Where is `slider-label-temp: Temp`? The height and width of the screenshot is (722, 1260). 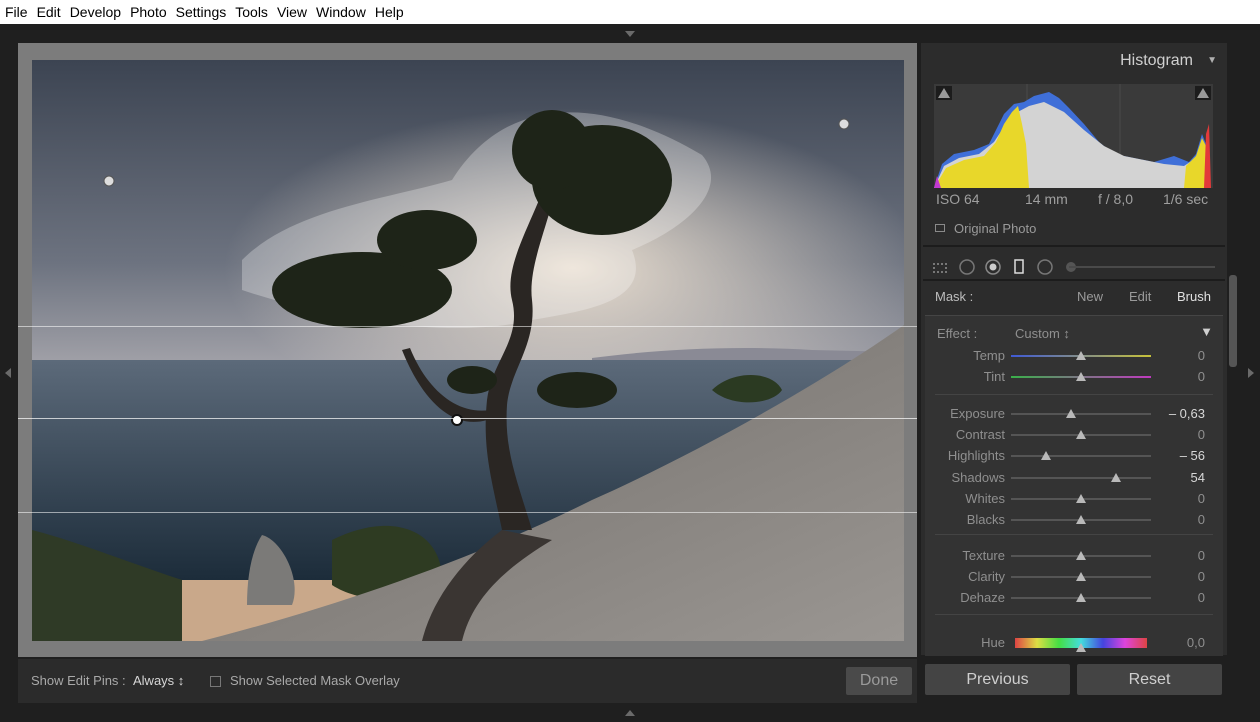 slider-label-temp: Temp is located at coordinates (989, 355).